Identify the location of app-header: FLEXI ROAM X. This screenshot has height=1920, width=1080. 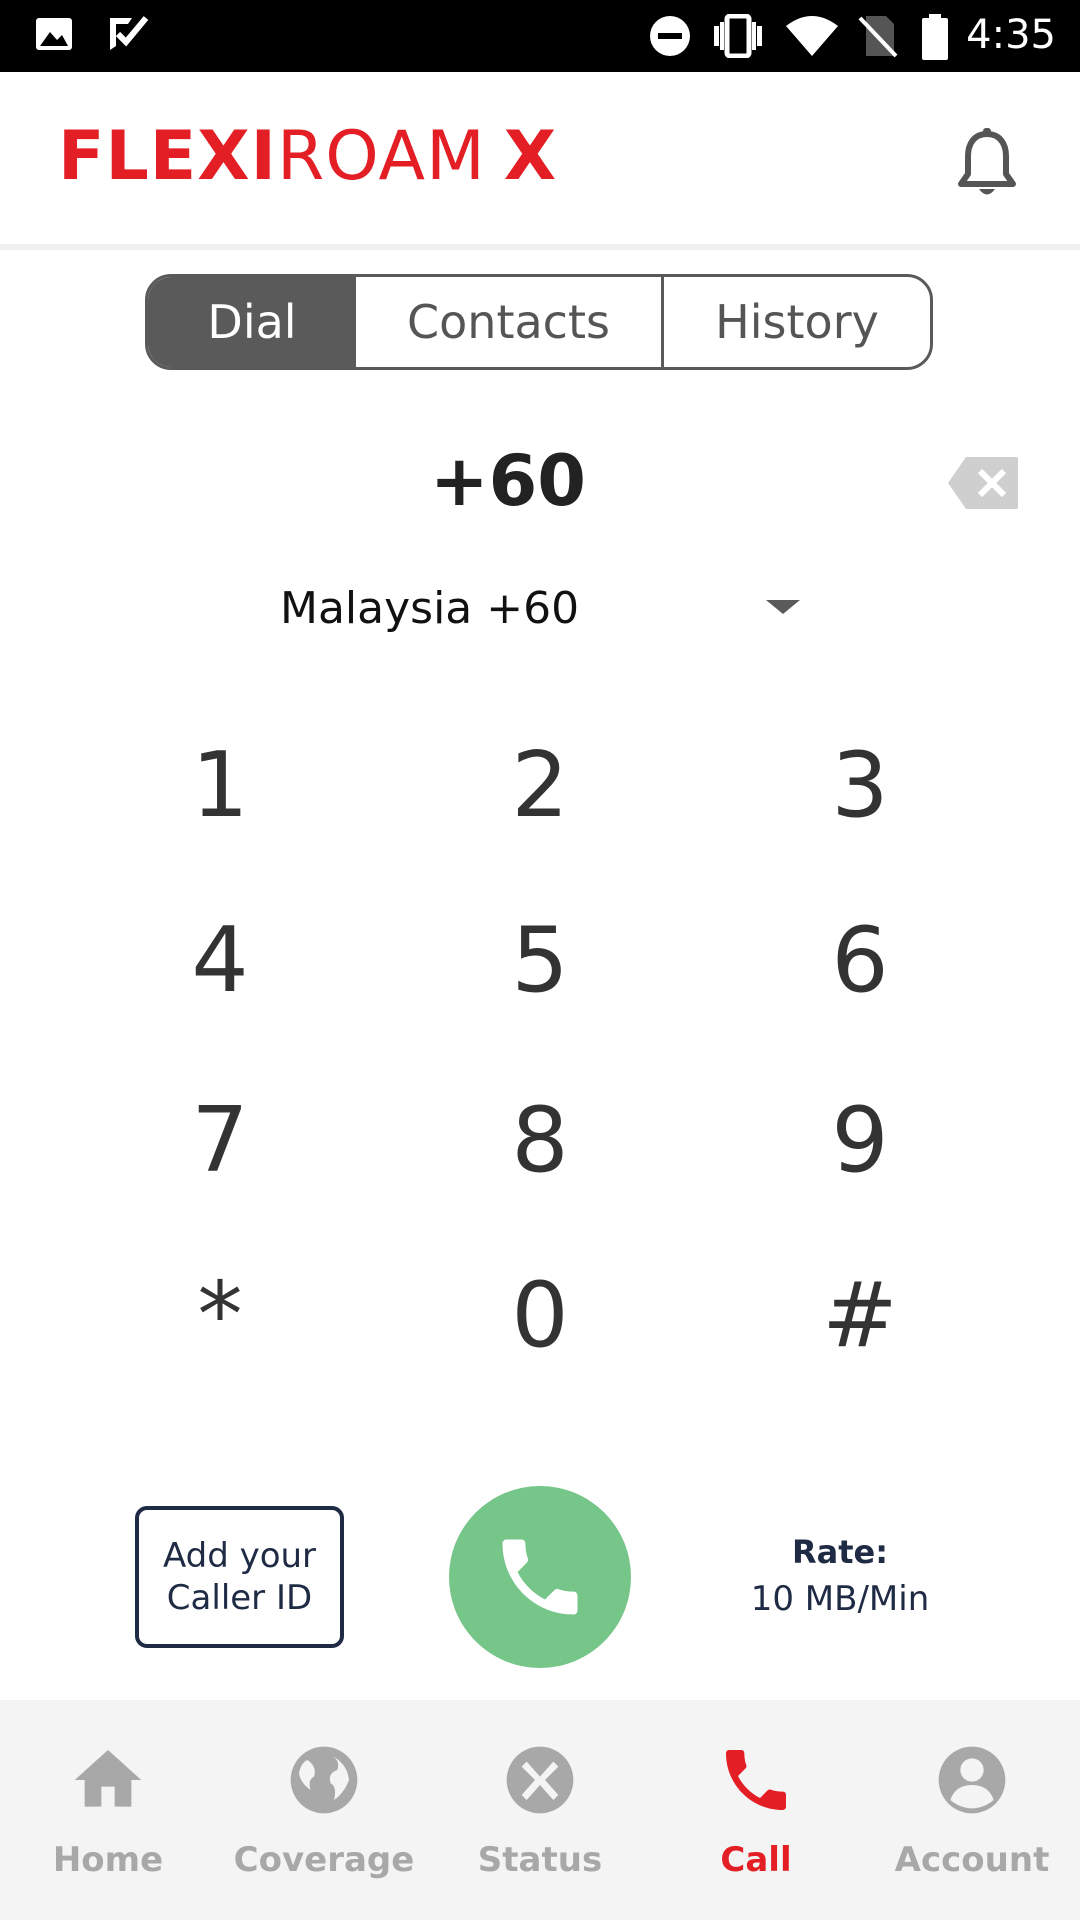
(540, 161).